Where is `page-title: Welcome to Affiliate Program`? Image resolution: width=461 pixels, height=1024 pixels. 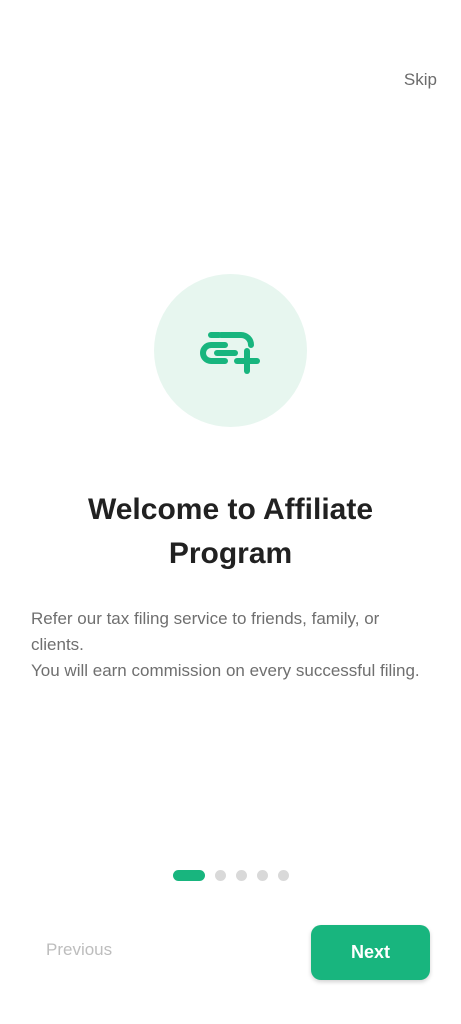
page-title: Welcome to Affiliate Program is located at coordinates (230, 532).